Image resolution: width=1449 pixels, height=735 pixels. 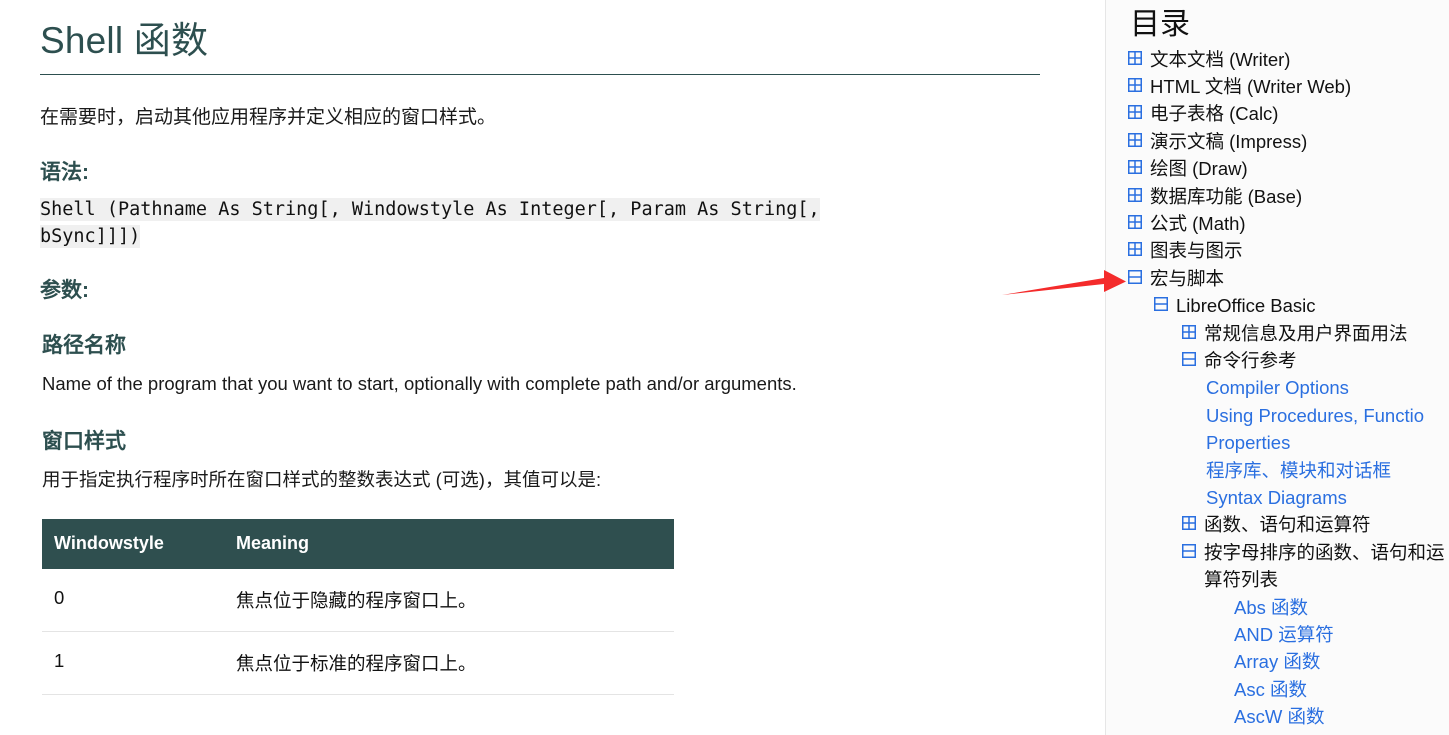 I want to click on toc-node-item: 宏与脚本, so click(x=1286, y=278).